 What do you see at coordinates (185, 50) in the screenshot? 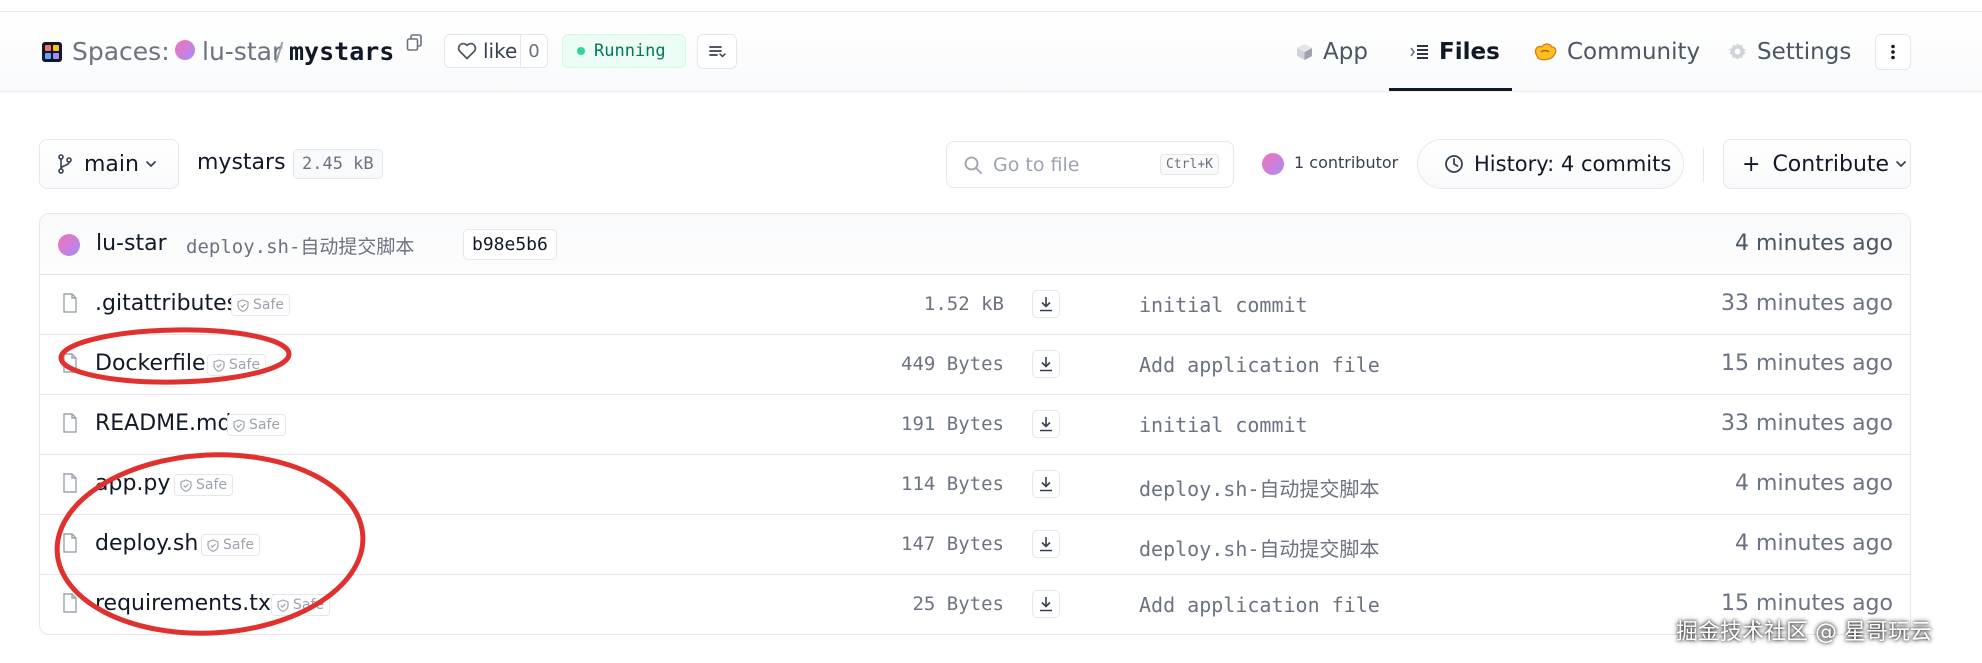
I see `owner-avatar` at bounding box center [185, 50].